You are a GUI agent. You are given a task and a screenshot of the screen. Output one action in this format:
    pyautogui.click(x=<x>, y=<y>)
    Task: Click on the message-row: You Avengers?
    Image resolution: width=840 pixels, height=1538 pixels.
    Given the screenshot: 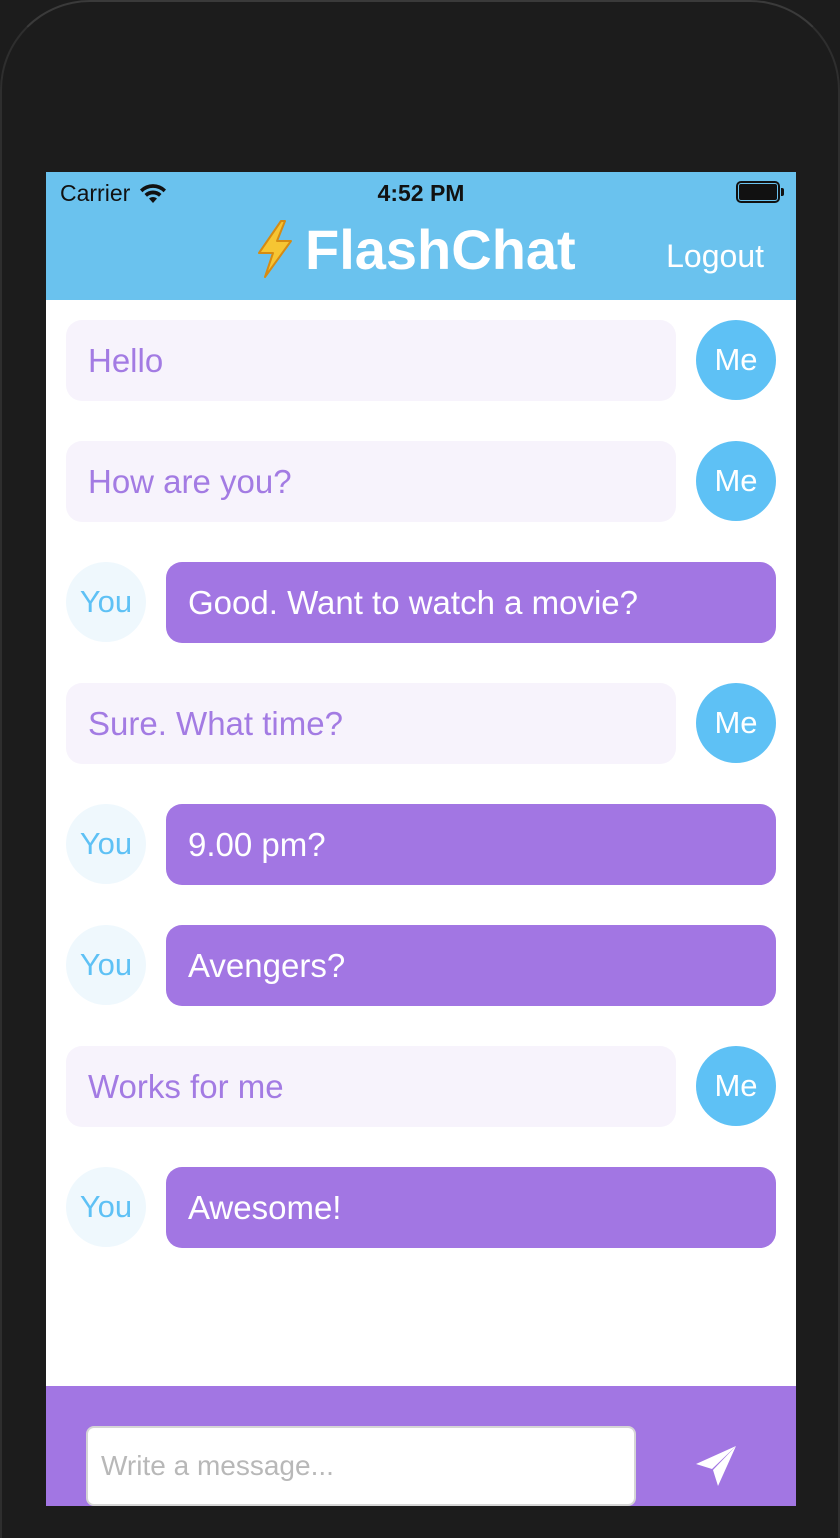 What is the action you would take?
    pyautogui.click(x=421, y=966)
    